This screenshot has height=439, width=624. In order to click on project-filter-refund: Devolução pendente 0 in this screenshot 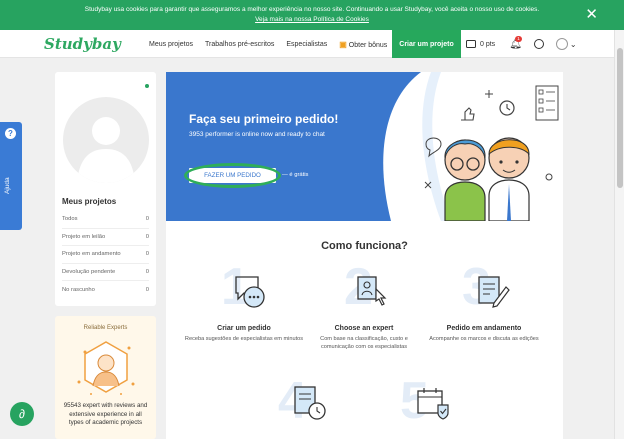, I will do `click(105, 272)`.